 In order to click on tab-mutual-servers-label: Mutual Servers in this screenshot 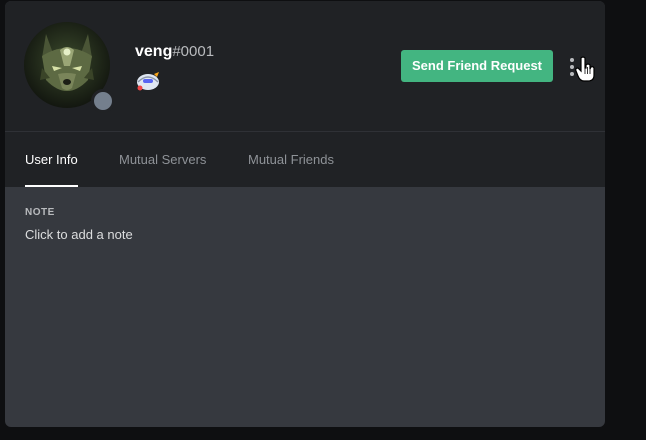, I will do `click(163, 159)`.